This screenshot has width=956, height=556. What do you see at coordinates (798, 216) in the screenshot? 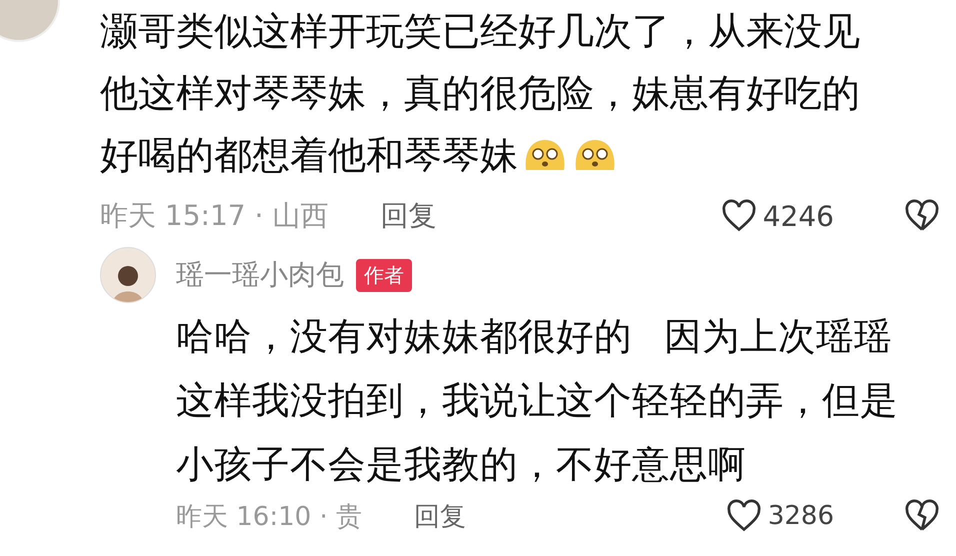
I see `like-count: 4246` at bounding box center [798, 216].